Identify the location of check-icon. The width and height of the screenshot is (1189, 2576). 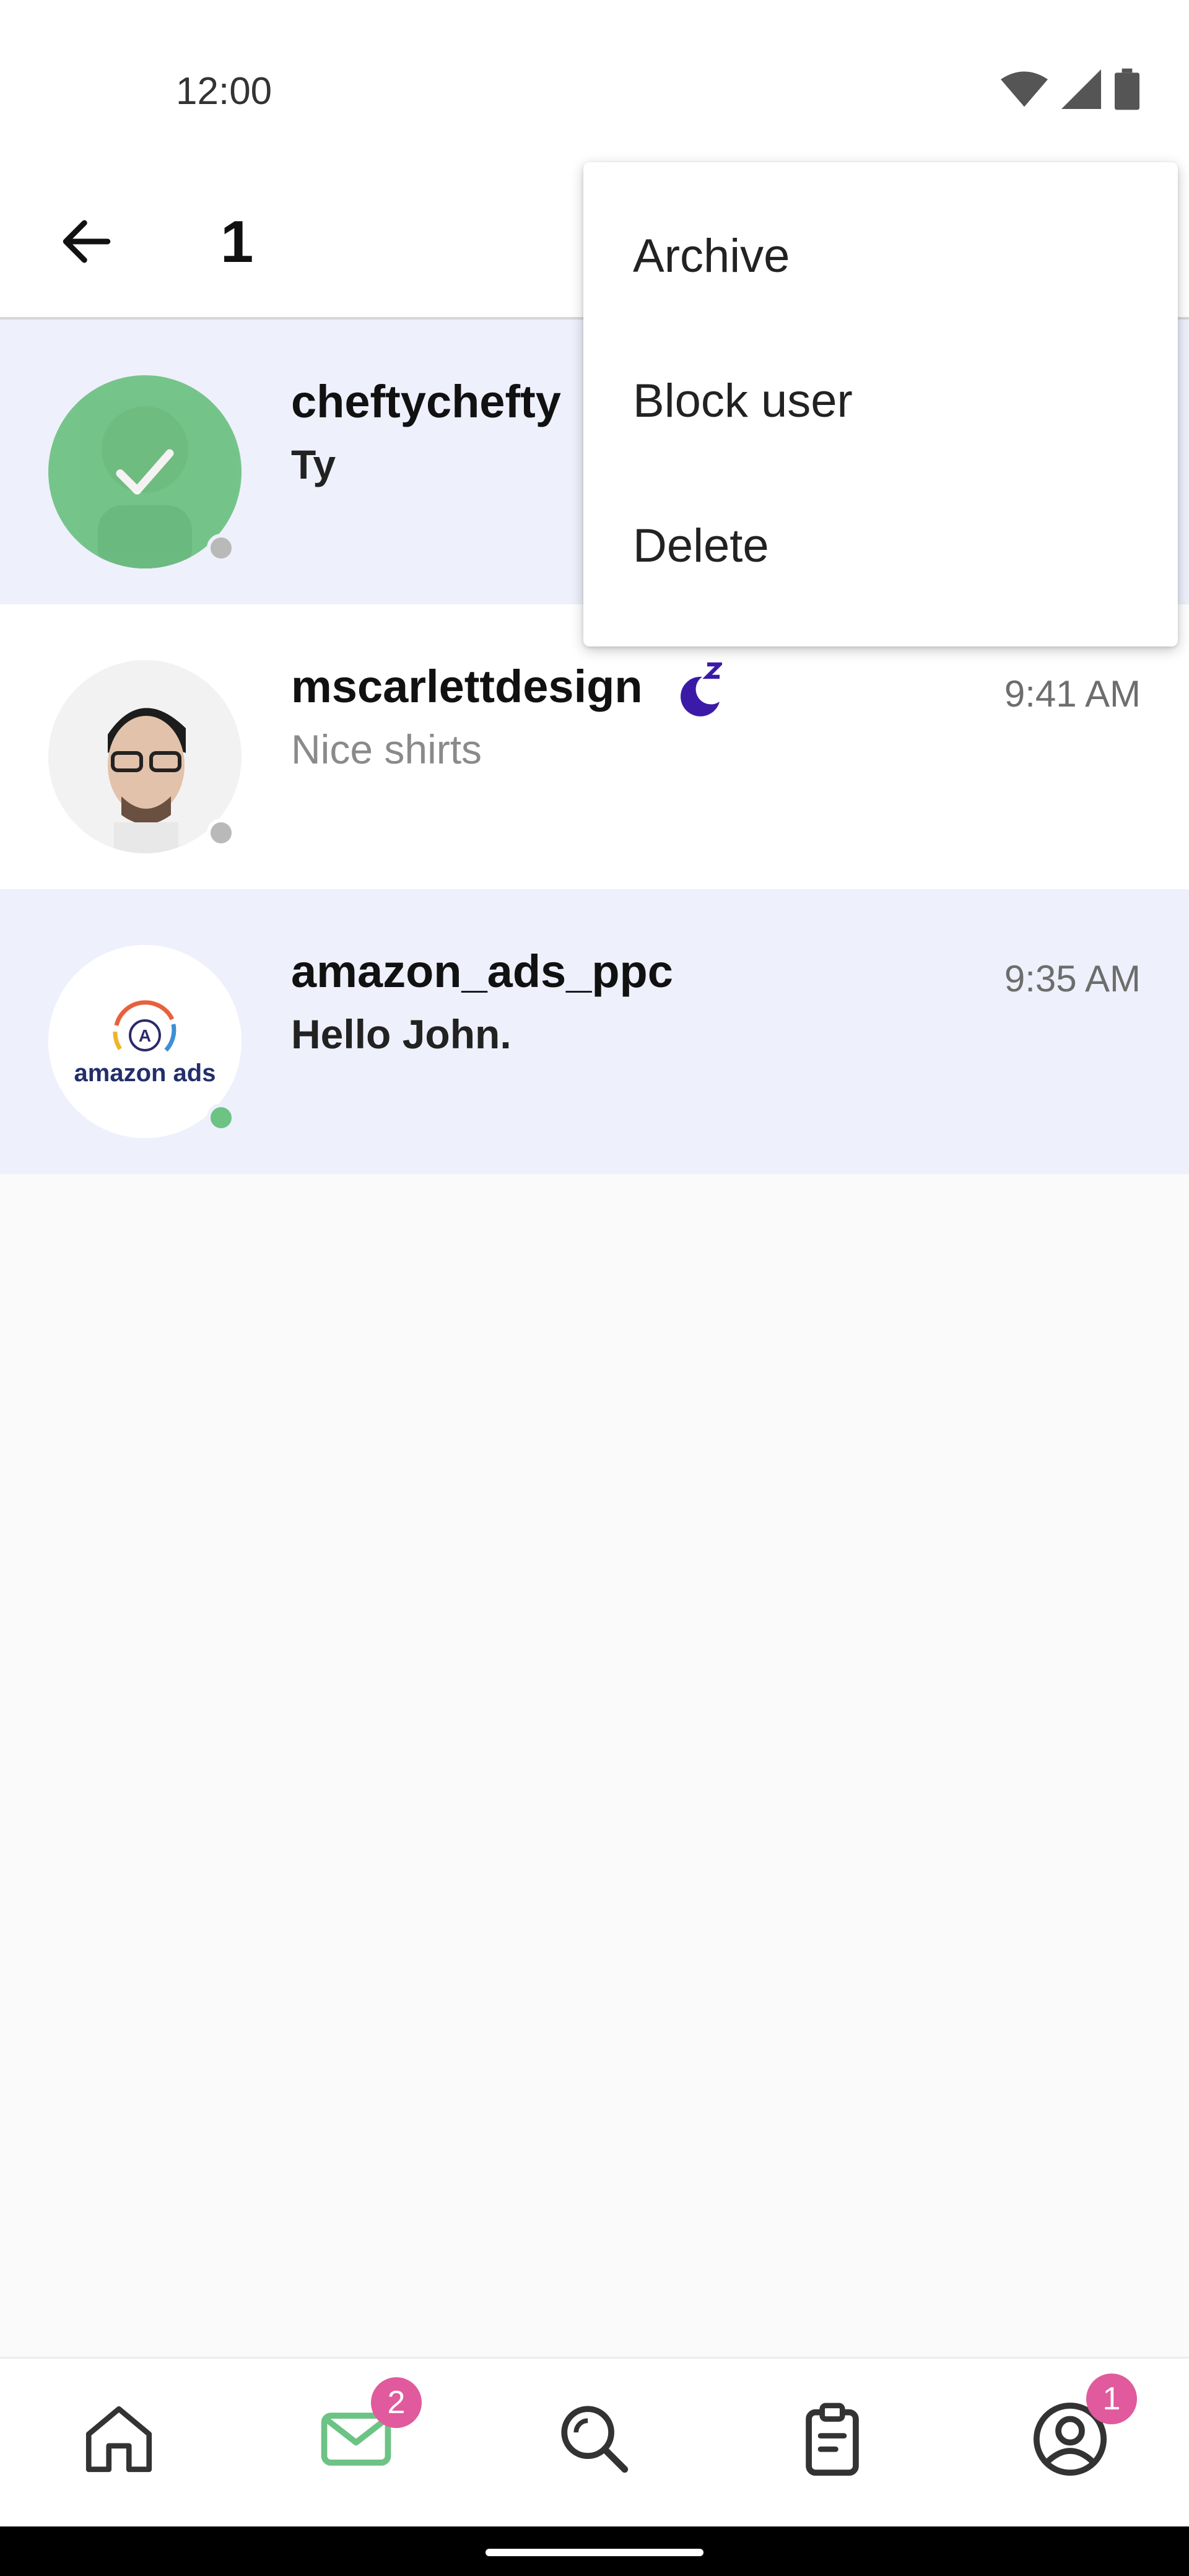
(145, 472).